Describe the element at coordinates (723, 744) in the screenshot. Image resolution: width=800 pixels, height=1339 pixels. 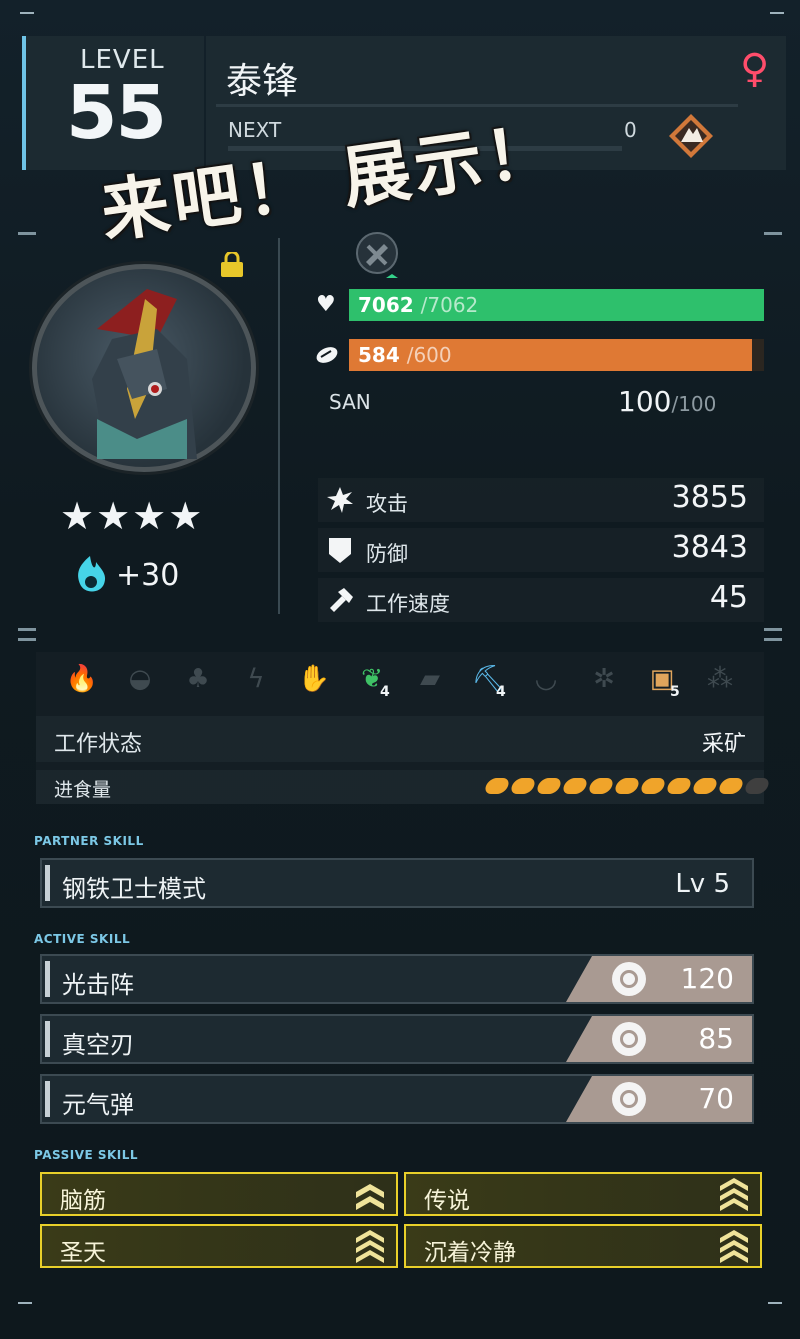
I see `work-status-value: 采矿` at that location.